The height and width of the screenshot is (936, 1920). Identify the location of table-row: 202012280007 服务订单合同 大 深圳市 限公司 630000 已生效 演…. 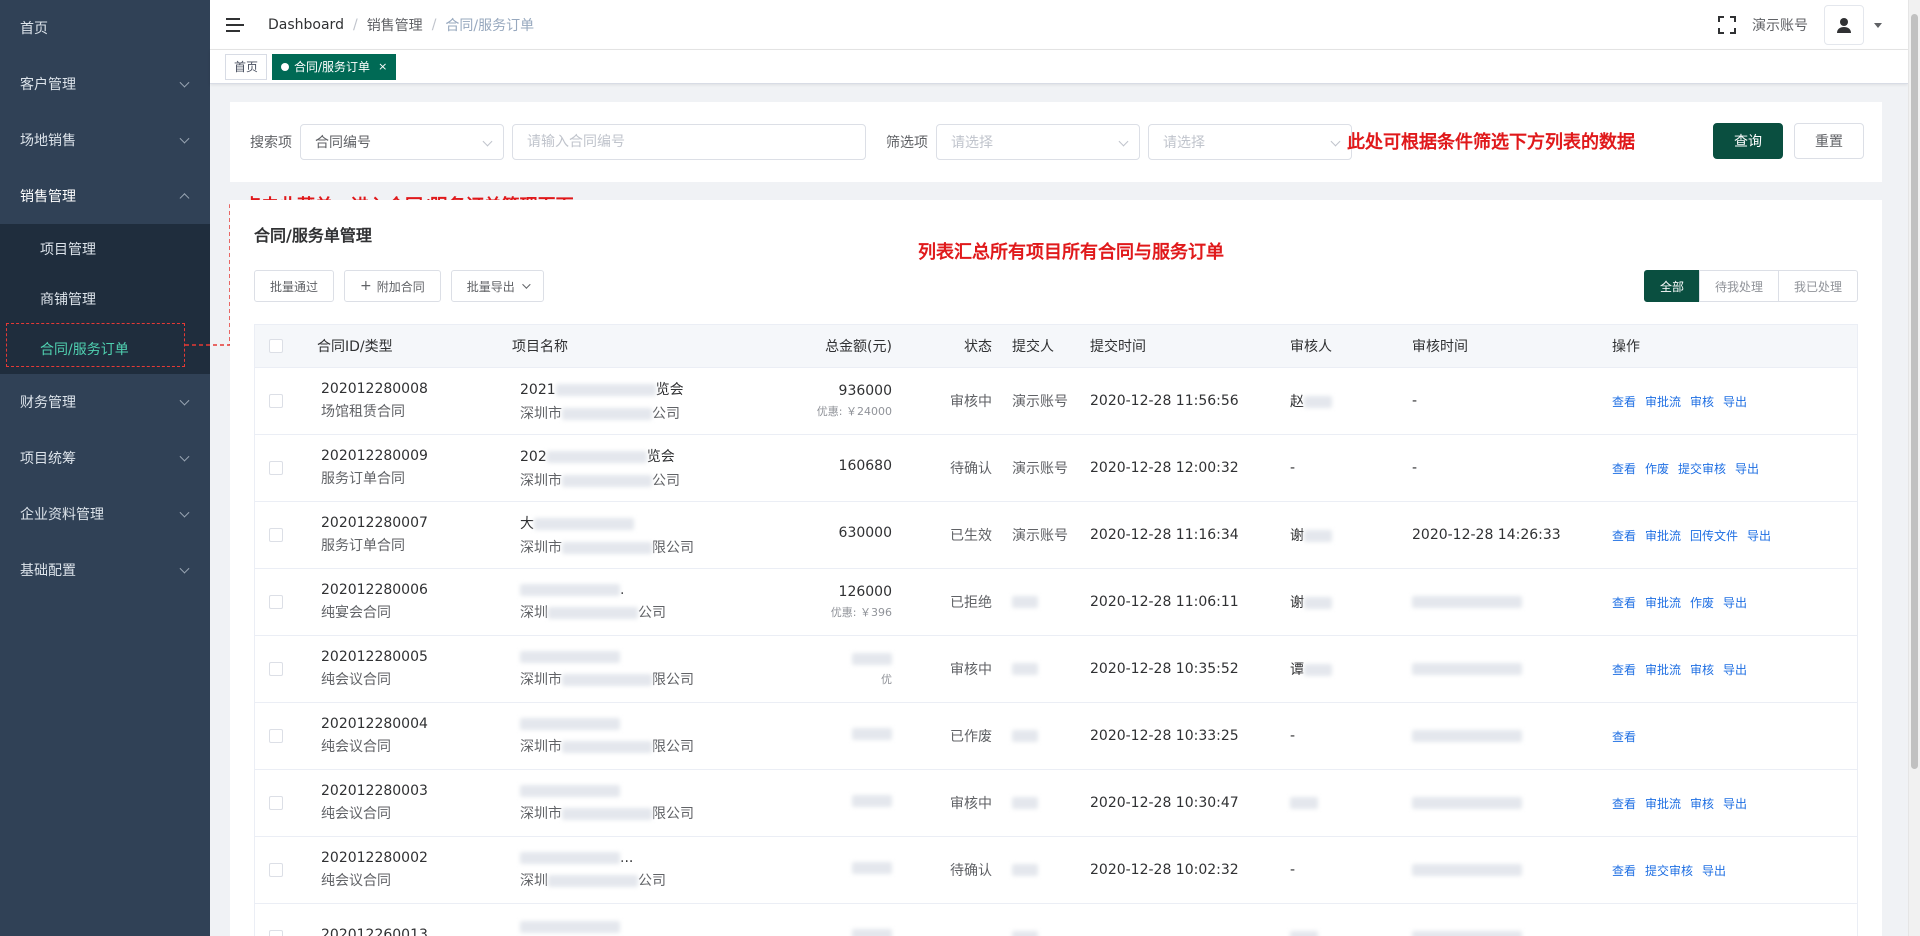
(1056, 535).